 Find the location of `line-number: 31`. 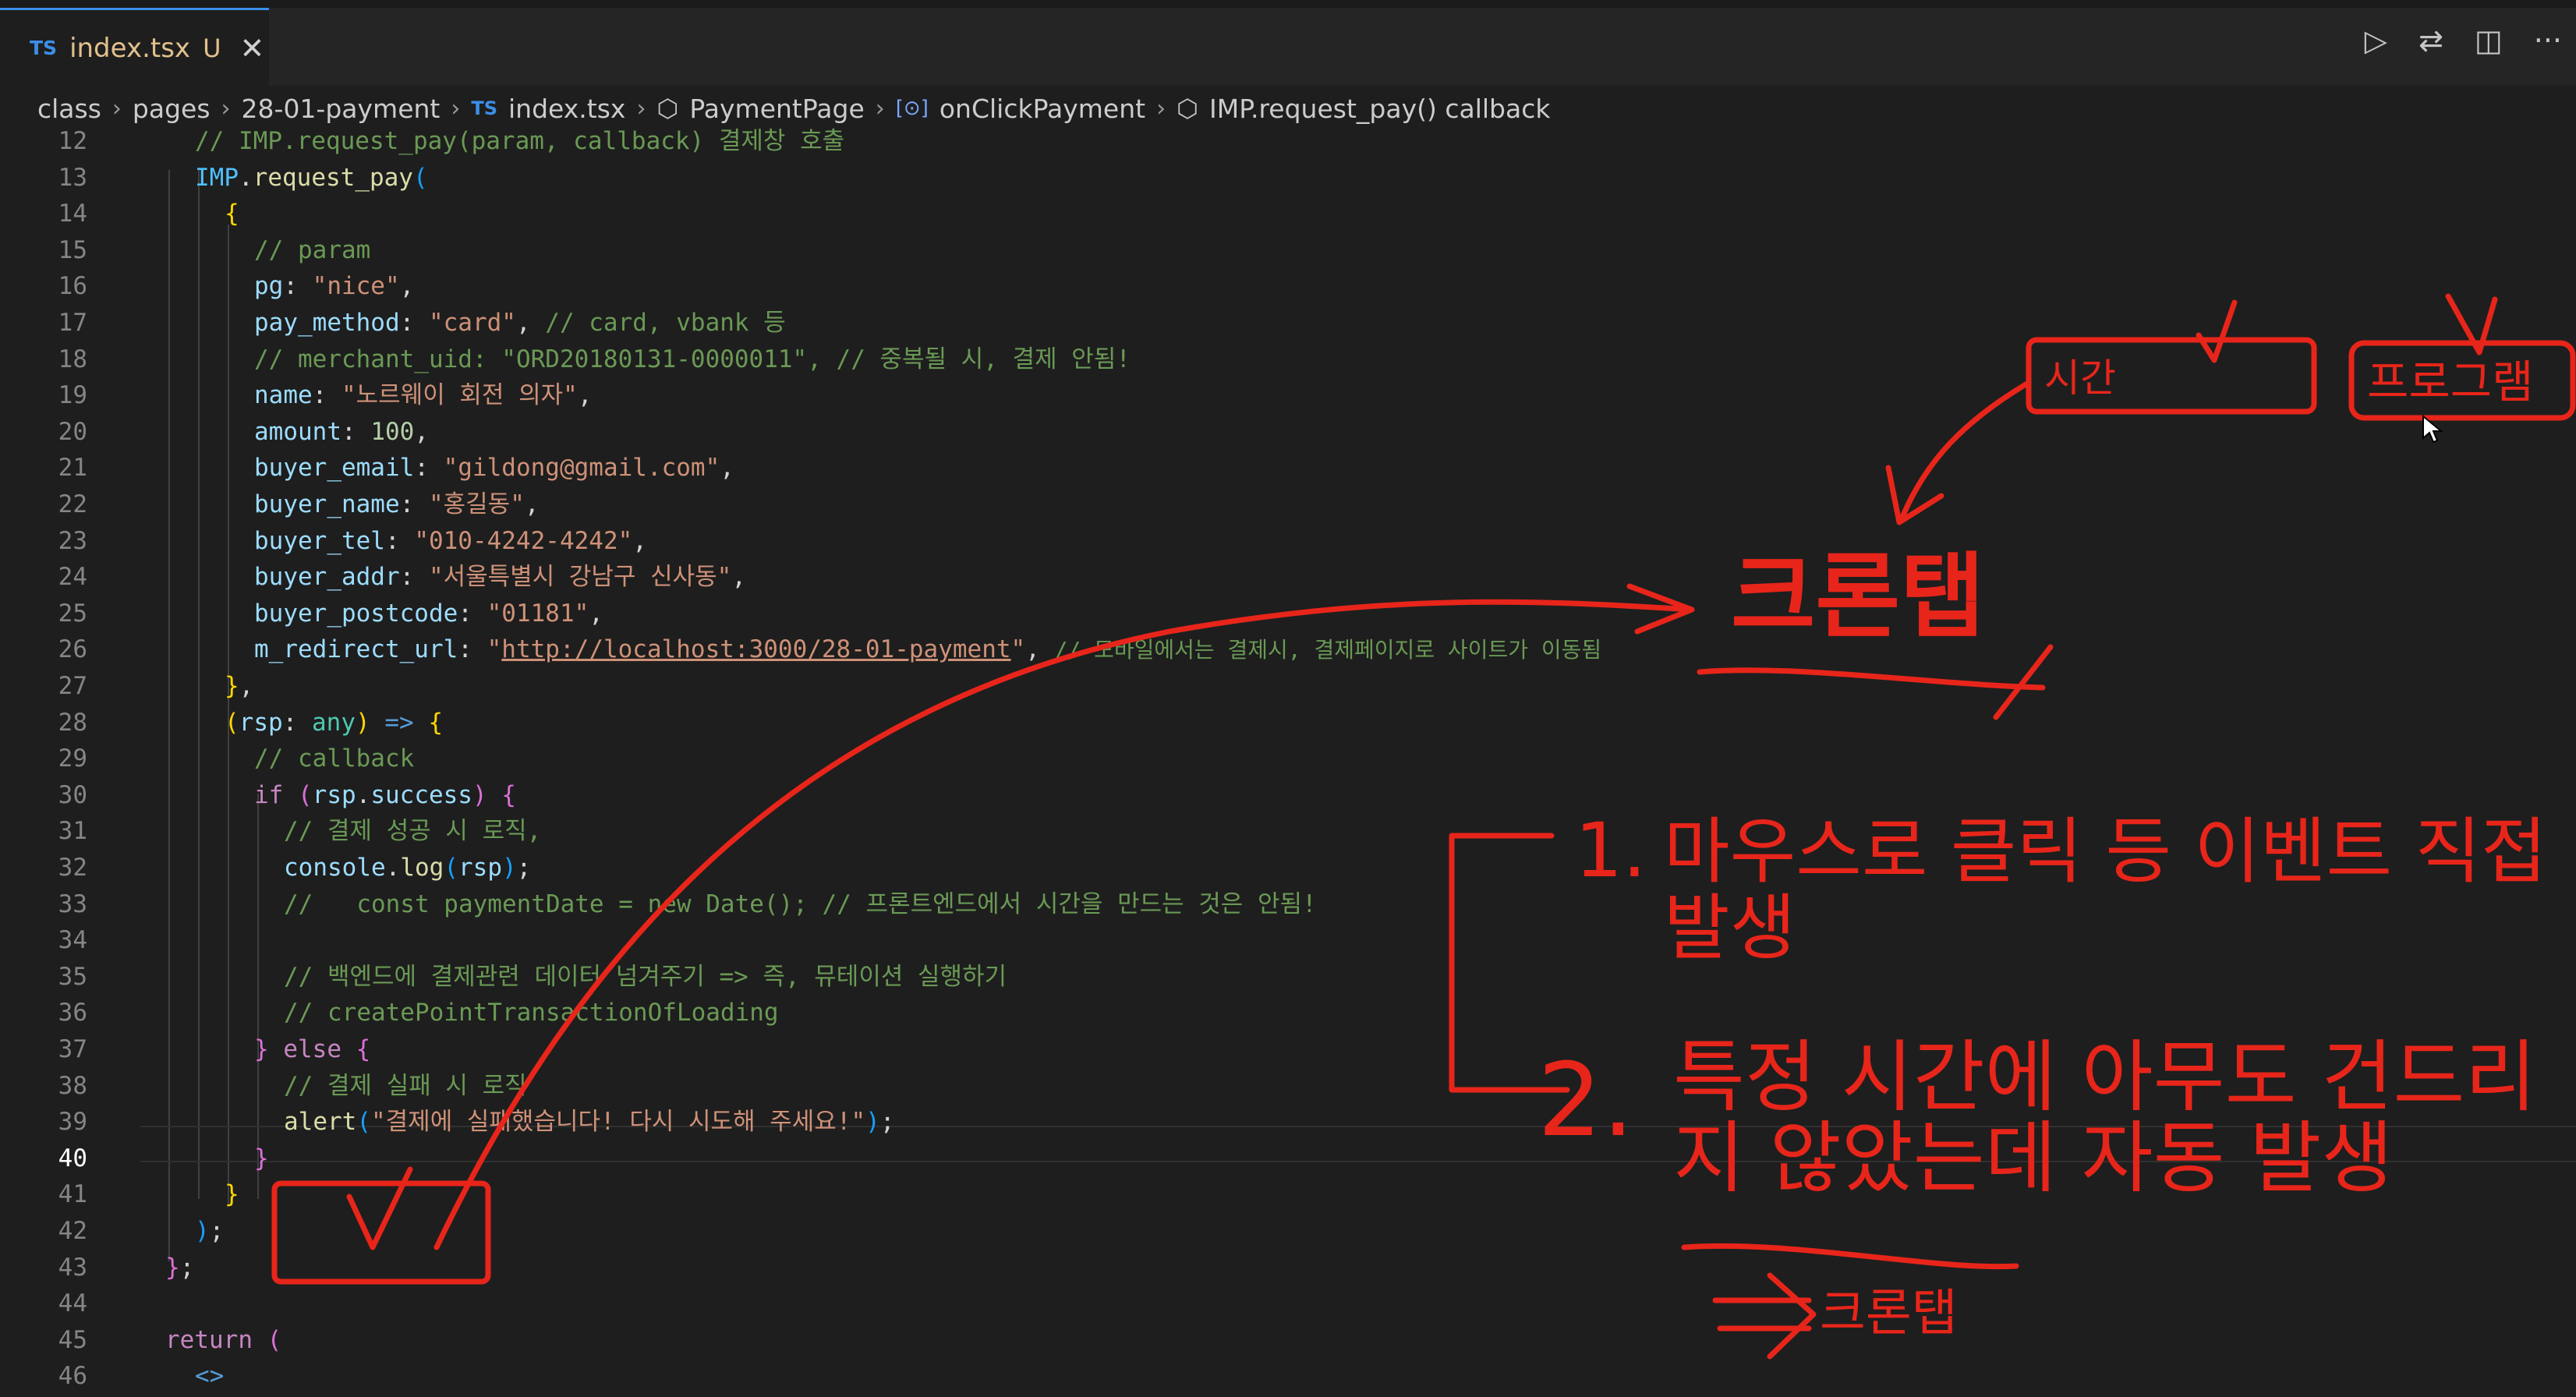

line-number: 31 is located at coordinates (72, 831).